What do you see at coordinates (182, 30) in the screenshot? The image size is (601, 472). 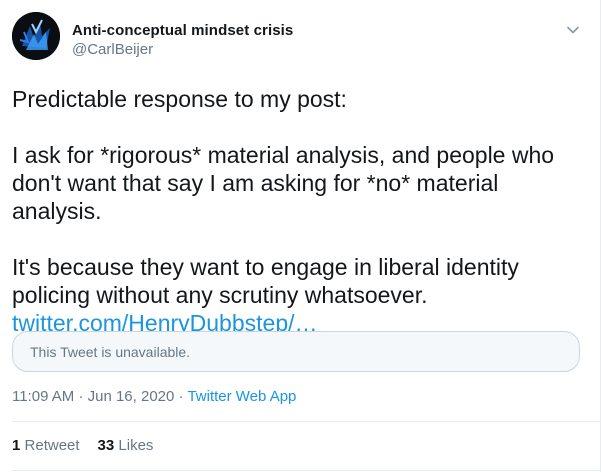 I see `author-display-name: Anti-conceptual mindset crisis` at bounding box center [182, 30].